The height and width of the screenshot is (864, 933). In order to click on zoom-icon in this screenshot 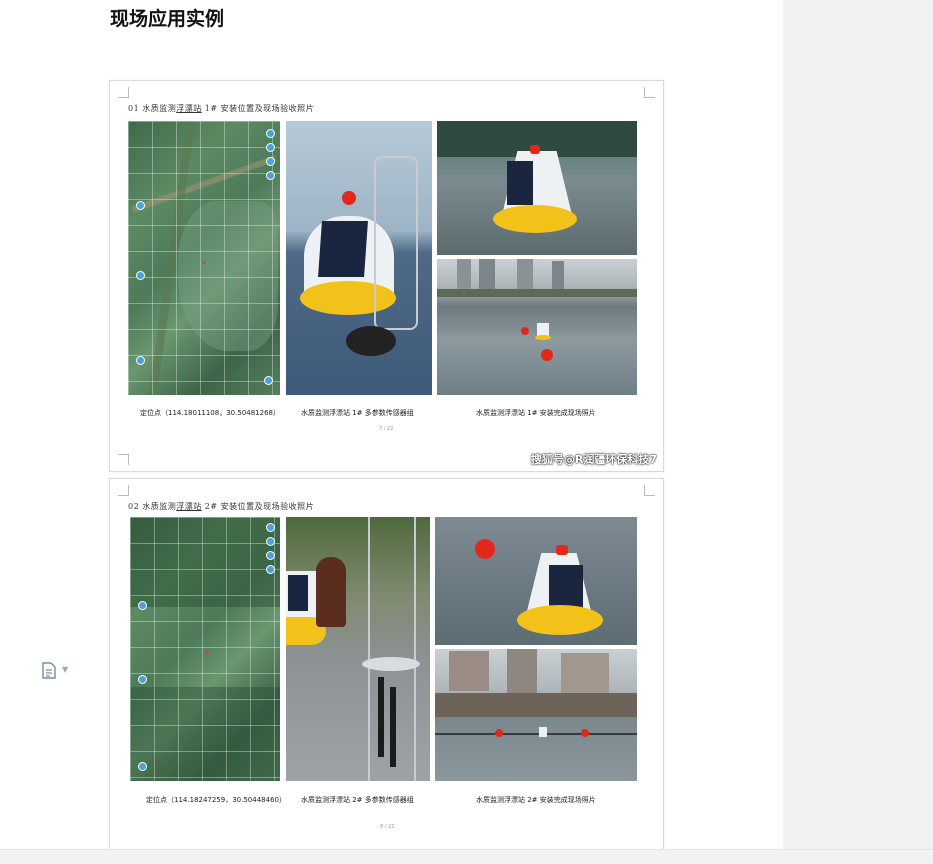, I will do `click(268, 380)`.